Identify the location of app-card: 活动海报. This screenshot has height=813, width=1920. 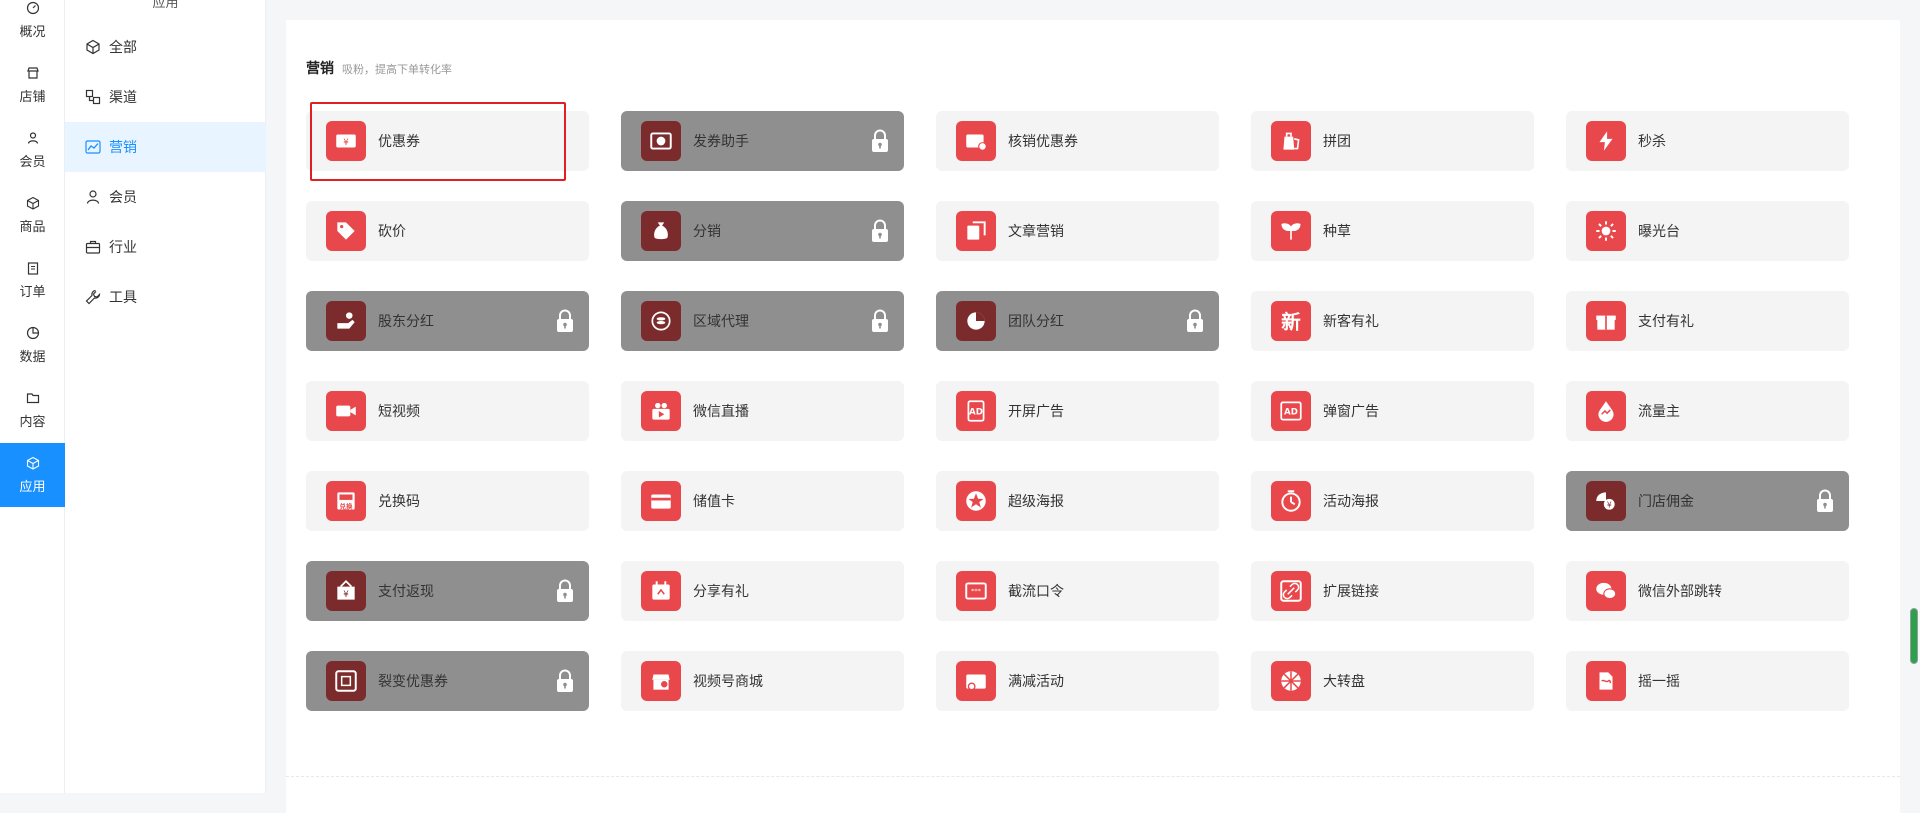
(1392, 501).